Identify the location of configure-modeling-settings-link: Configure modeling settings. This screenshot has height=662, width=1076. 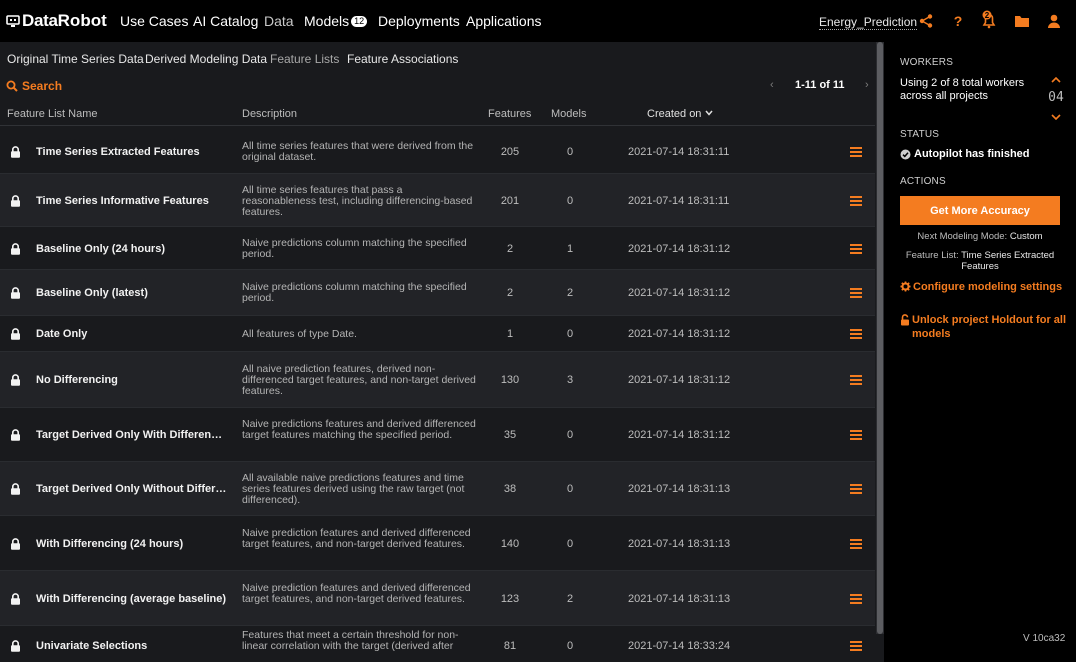
(981, 287).